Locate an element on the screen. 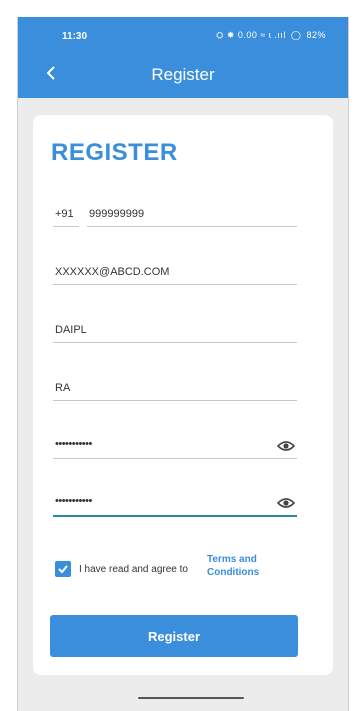  home-indicator is located at coordinates (191, 698).